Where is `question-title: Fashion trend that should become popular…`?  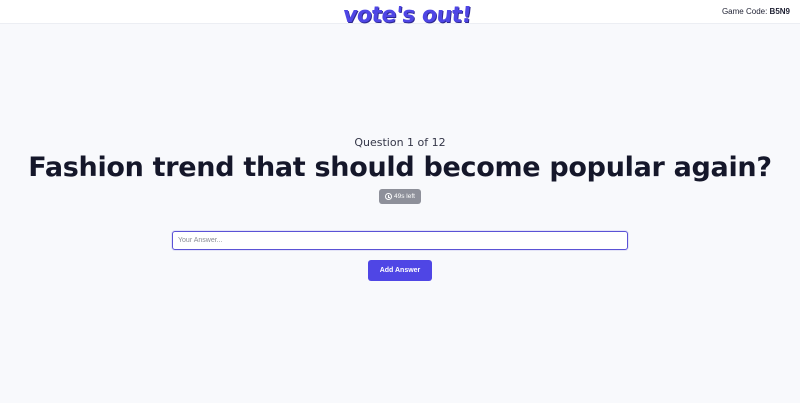 question-title: Fashion trend that should become popular… is located at coordinates (400, 167).